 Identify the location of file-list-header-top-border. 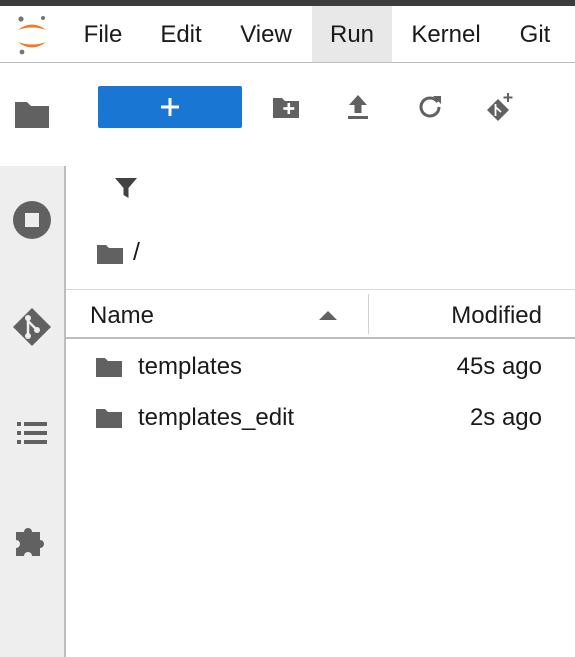
(320, 289).